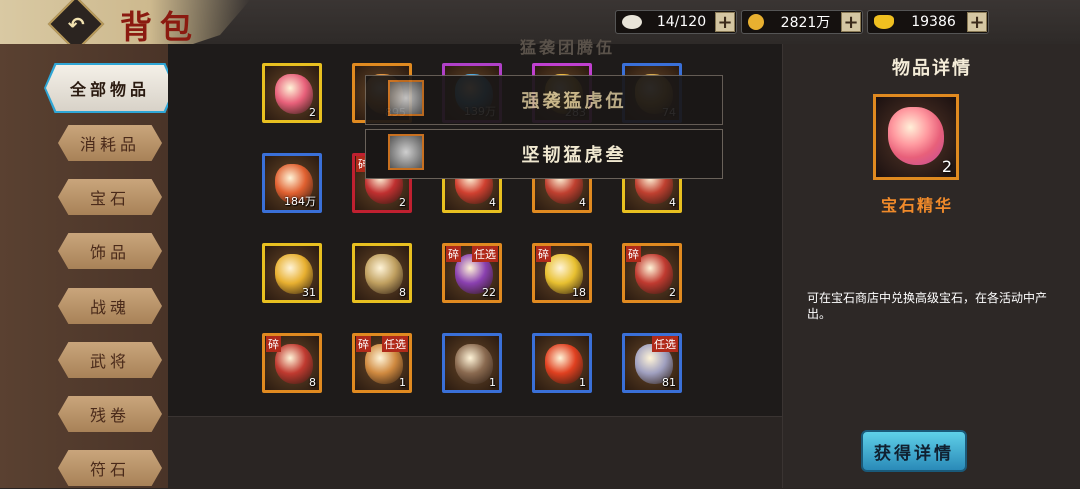 The height and width of the screenshot is (489, 1080). Describe the element at coordinates (76, 23) in the screenshot. I see `back-arrow-icon: ↶` at that location.